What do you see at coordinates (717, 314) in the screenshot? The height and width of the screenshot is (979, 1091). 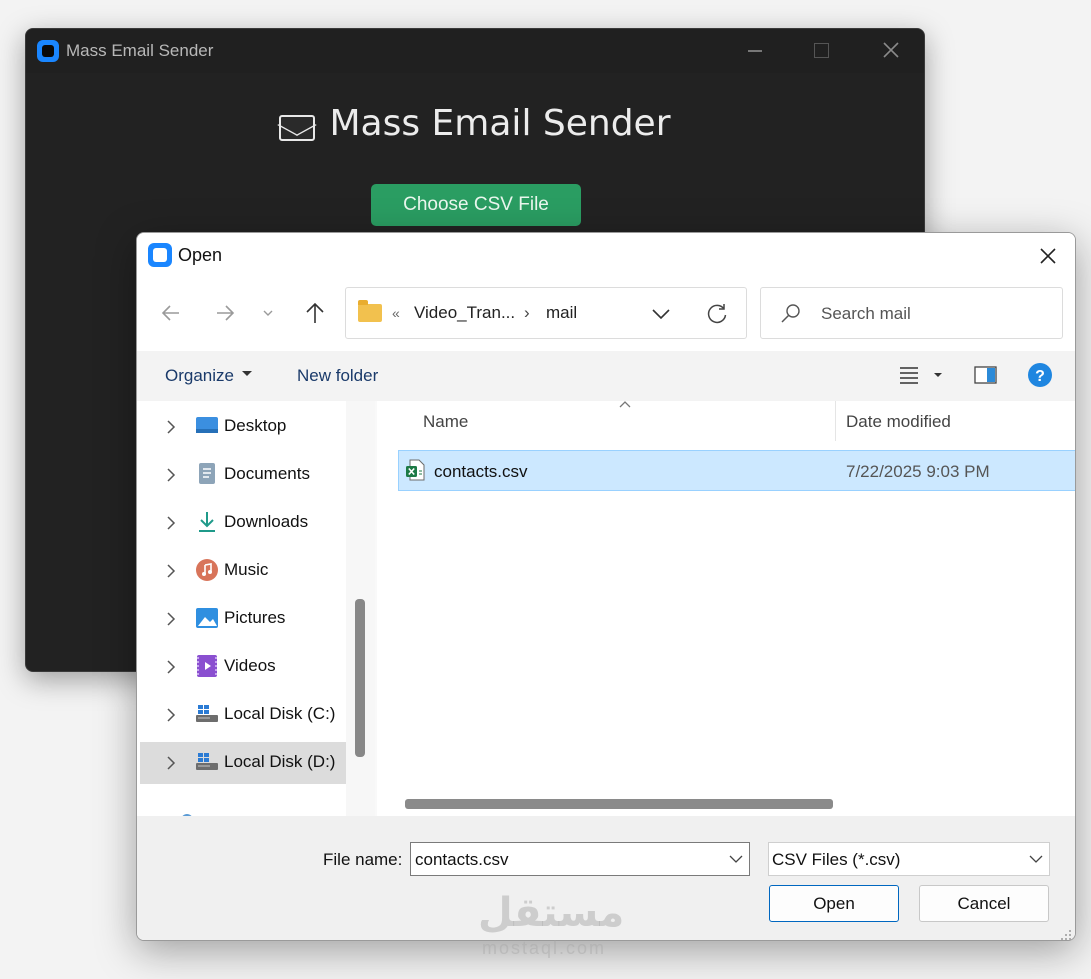 I see `refresh-icon` at bounding box center [717, 314].